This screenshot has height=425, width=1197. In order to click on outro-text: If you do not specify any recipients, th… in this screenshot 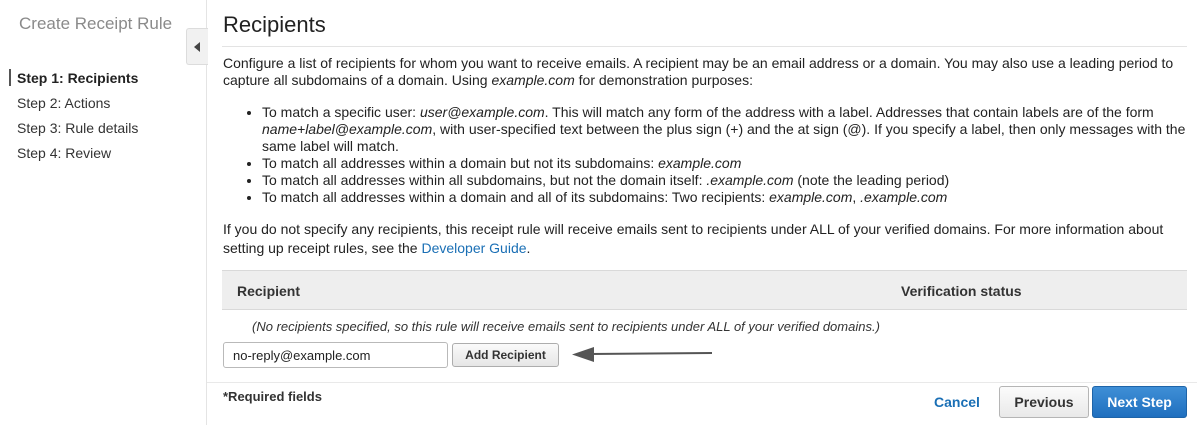, I will do `click(693, 238)`.